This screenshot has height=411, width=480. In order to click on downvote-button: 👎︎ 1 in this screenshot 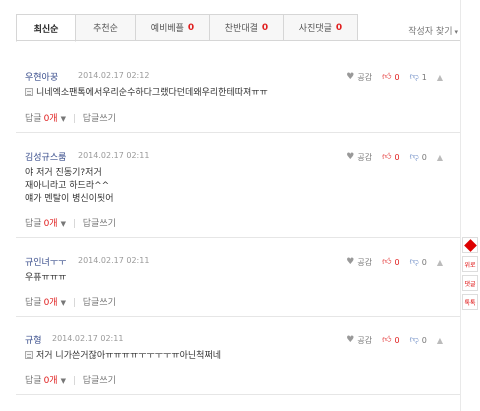, I will do `click(418, 77)`.